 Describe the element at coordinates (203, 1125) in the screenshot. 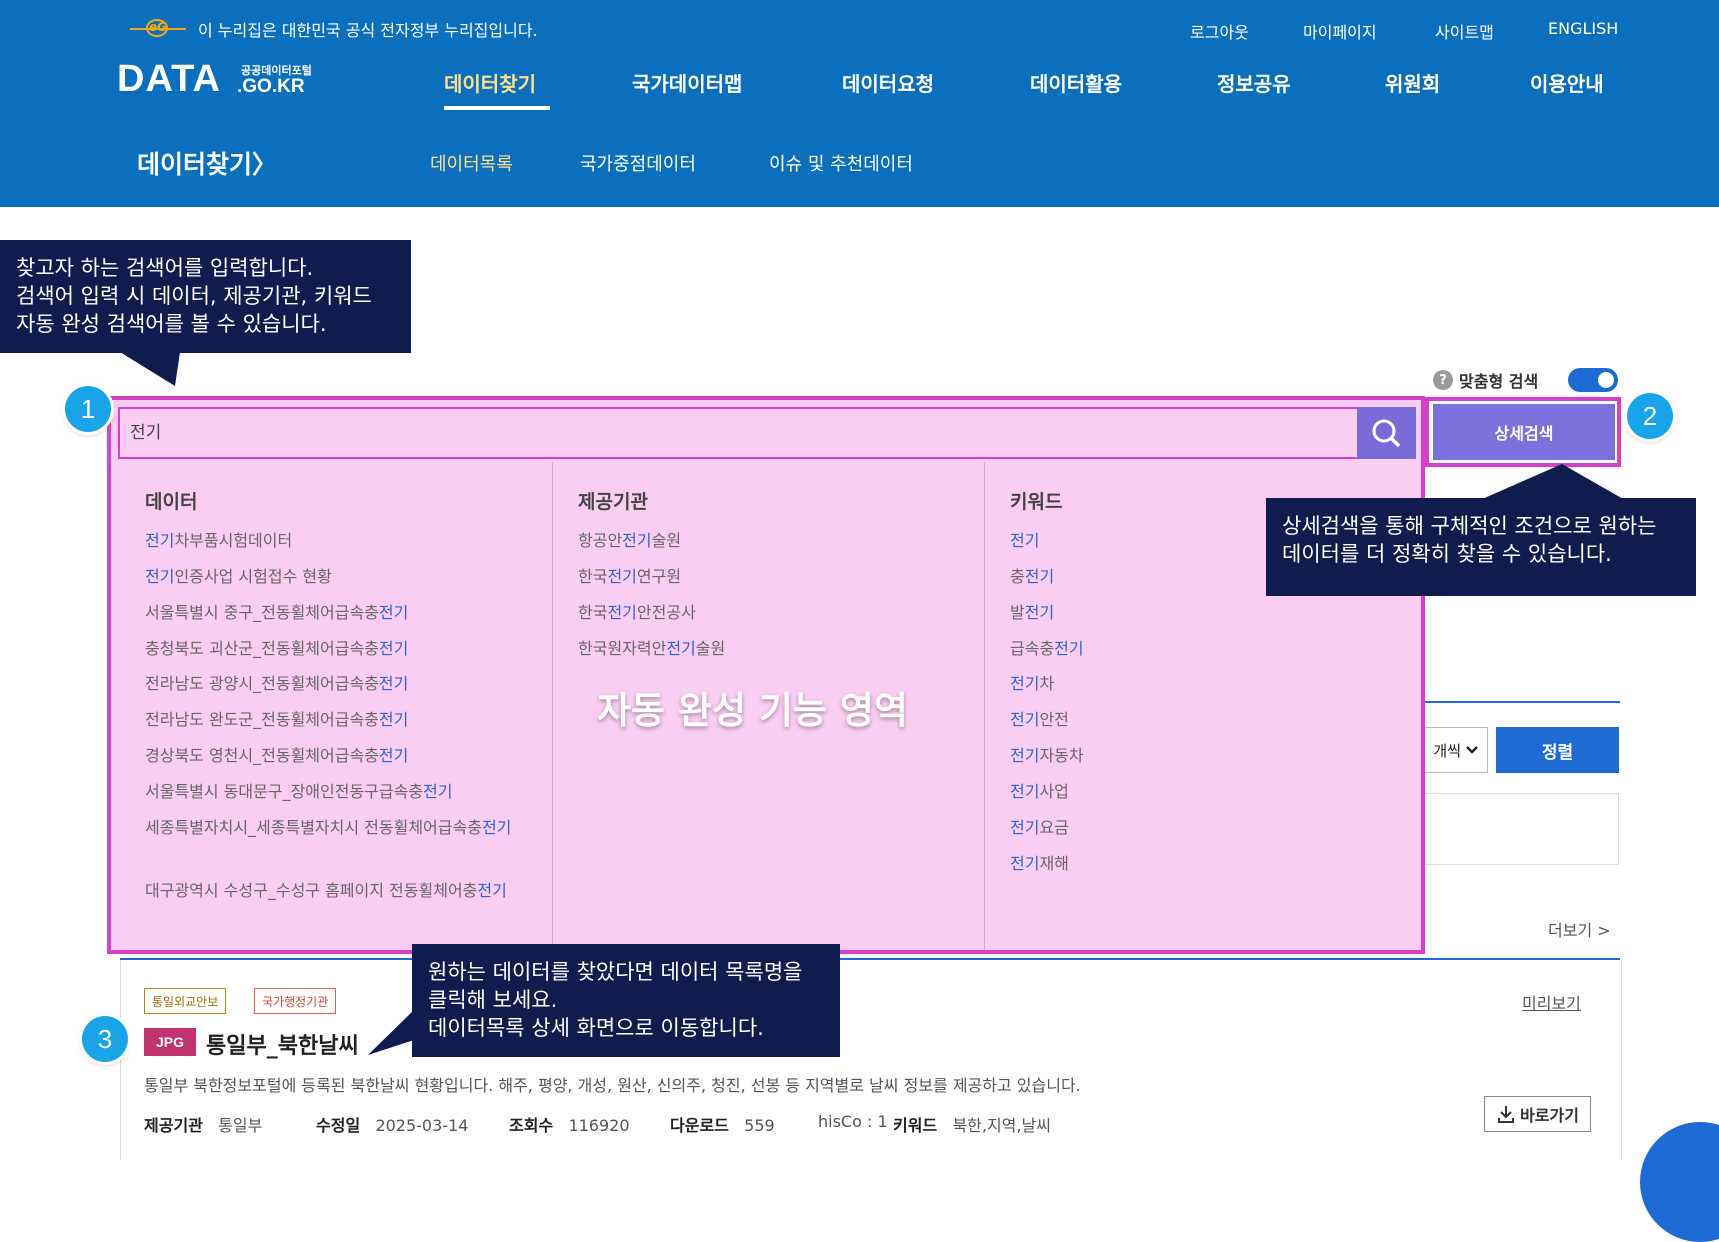

I see `meta-provider: 제공기관 통일부` at that location.